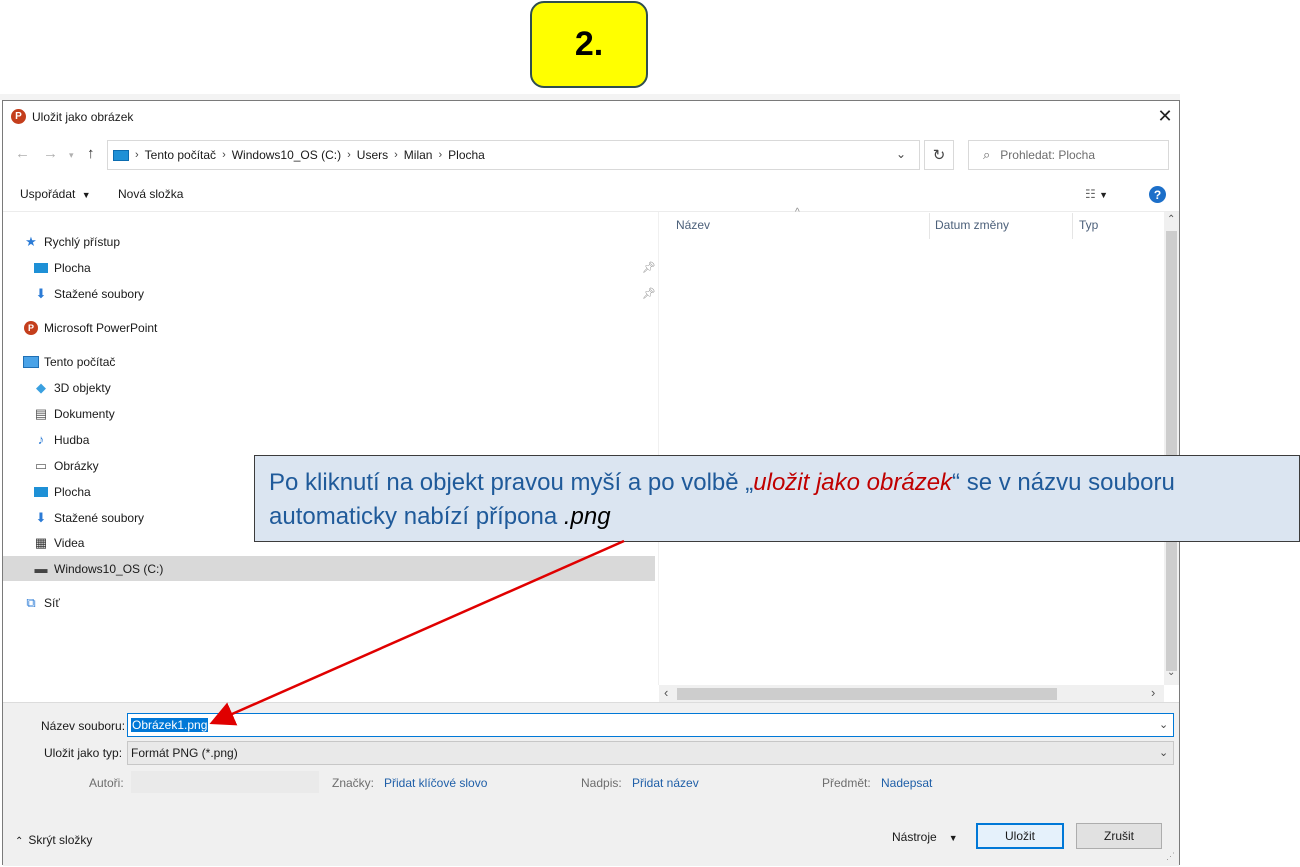 The image size is (1300, 867). I want to click on close-icon: ✕, so click(1165, 116).